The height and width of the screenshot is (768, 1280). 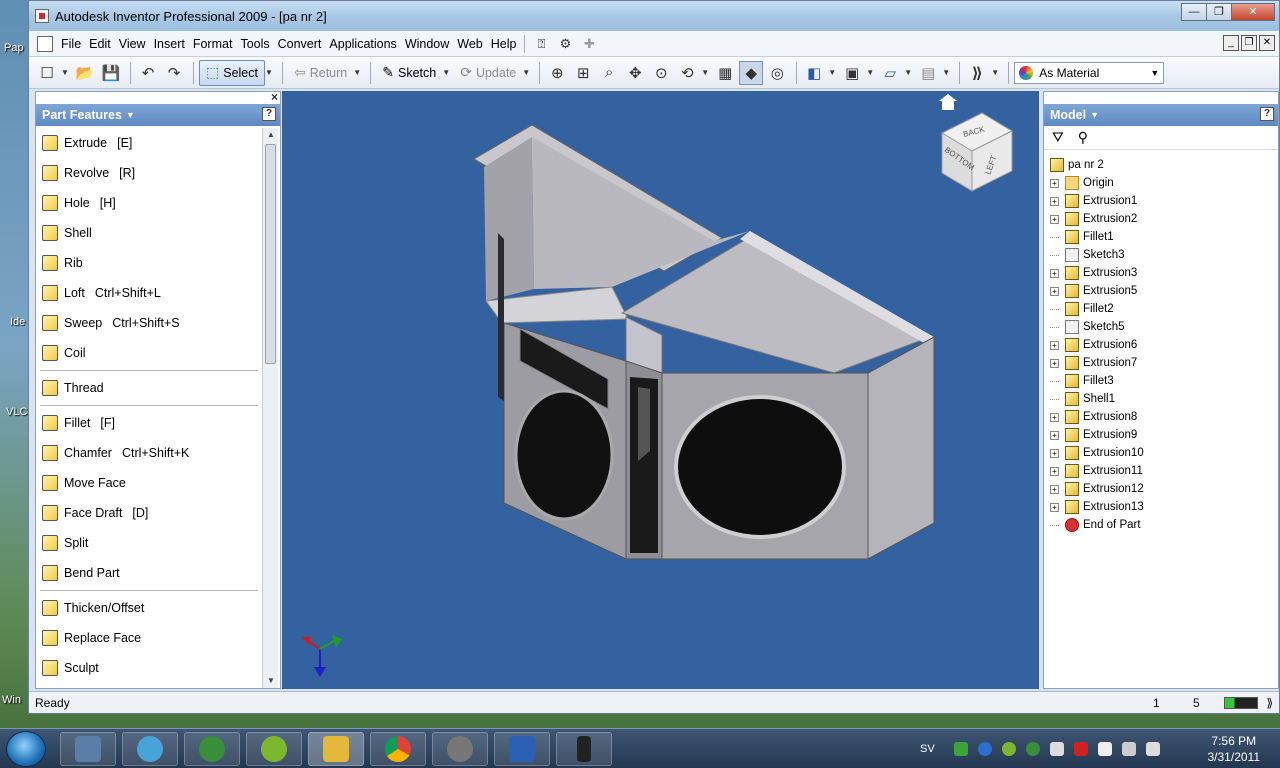 I want to click on close-button: ✕, so click(x=1253, y=12).